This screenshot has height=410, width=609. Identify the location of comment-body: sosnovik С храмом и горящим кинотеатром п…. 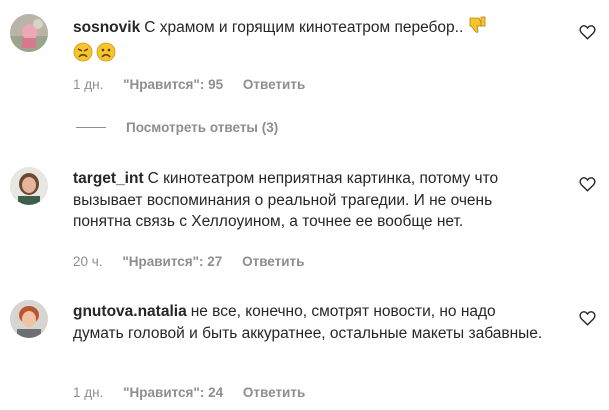
(310, 41).